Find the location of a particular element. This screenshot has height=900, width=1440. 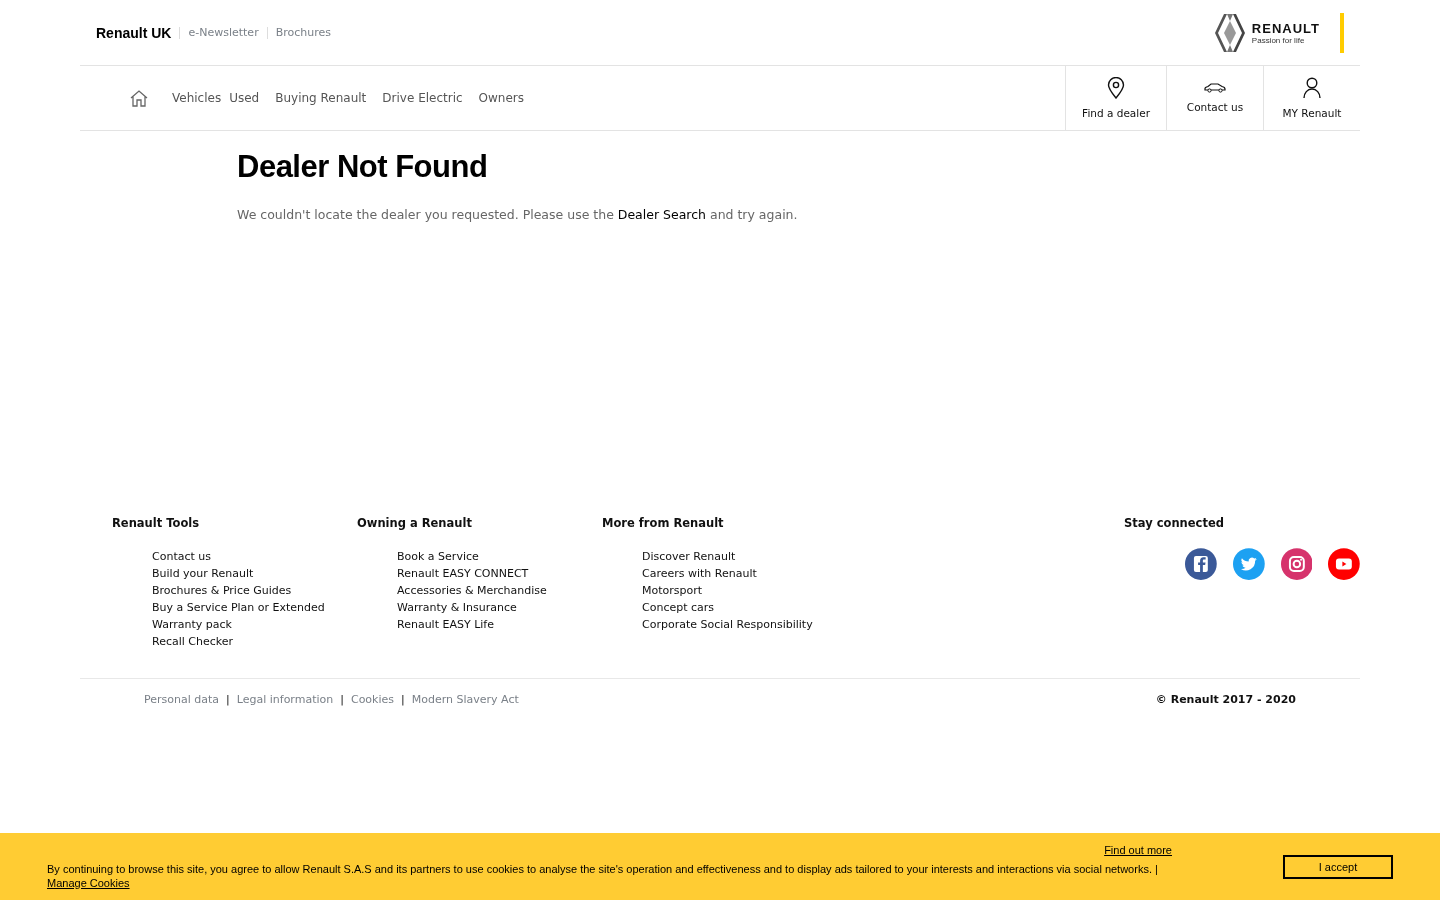

page-title: Dealer Not Found is located at coordinates (363, 167).